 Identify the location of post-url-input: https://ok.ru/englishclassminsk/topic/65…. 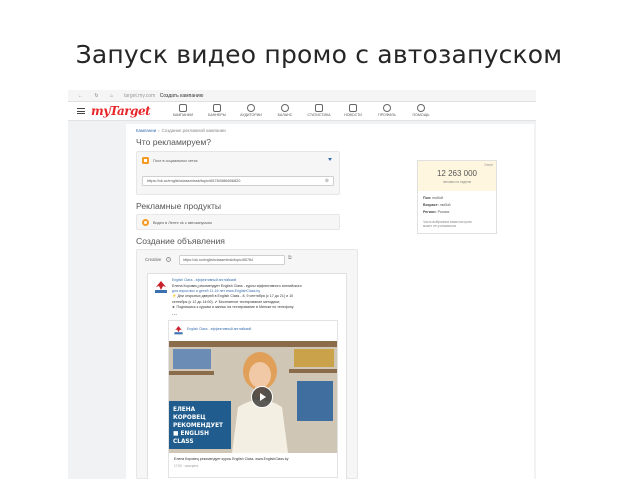
(238, 181).